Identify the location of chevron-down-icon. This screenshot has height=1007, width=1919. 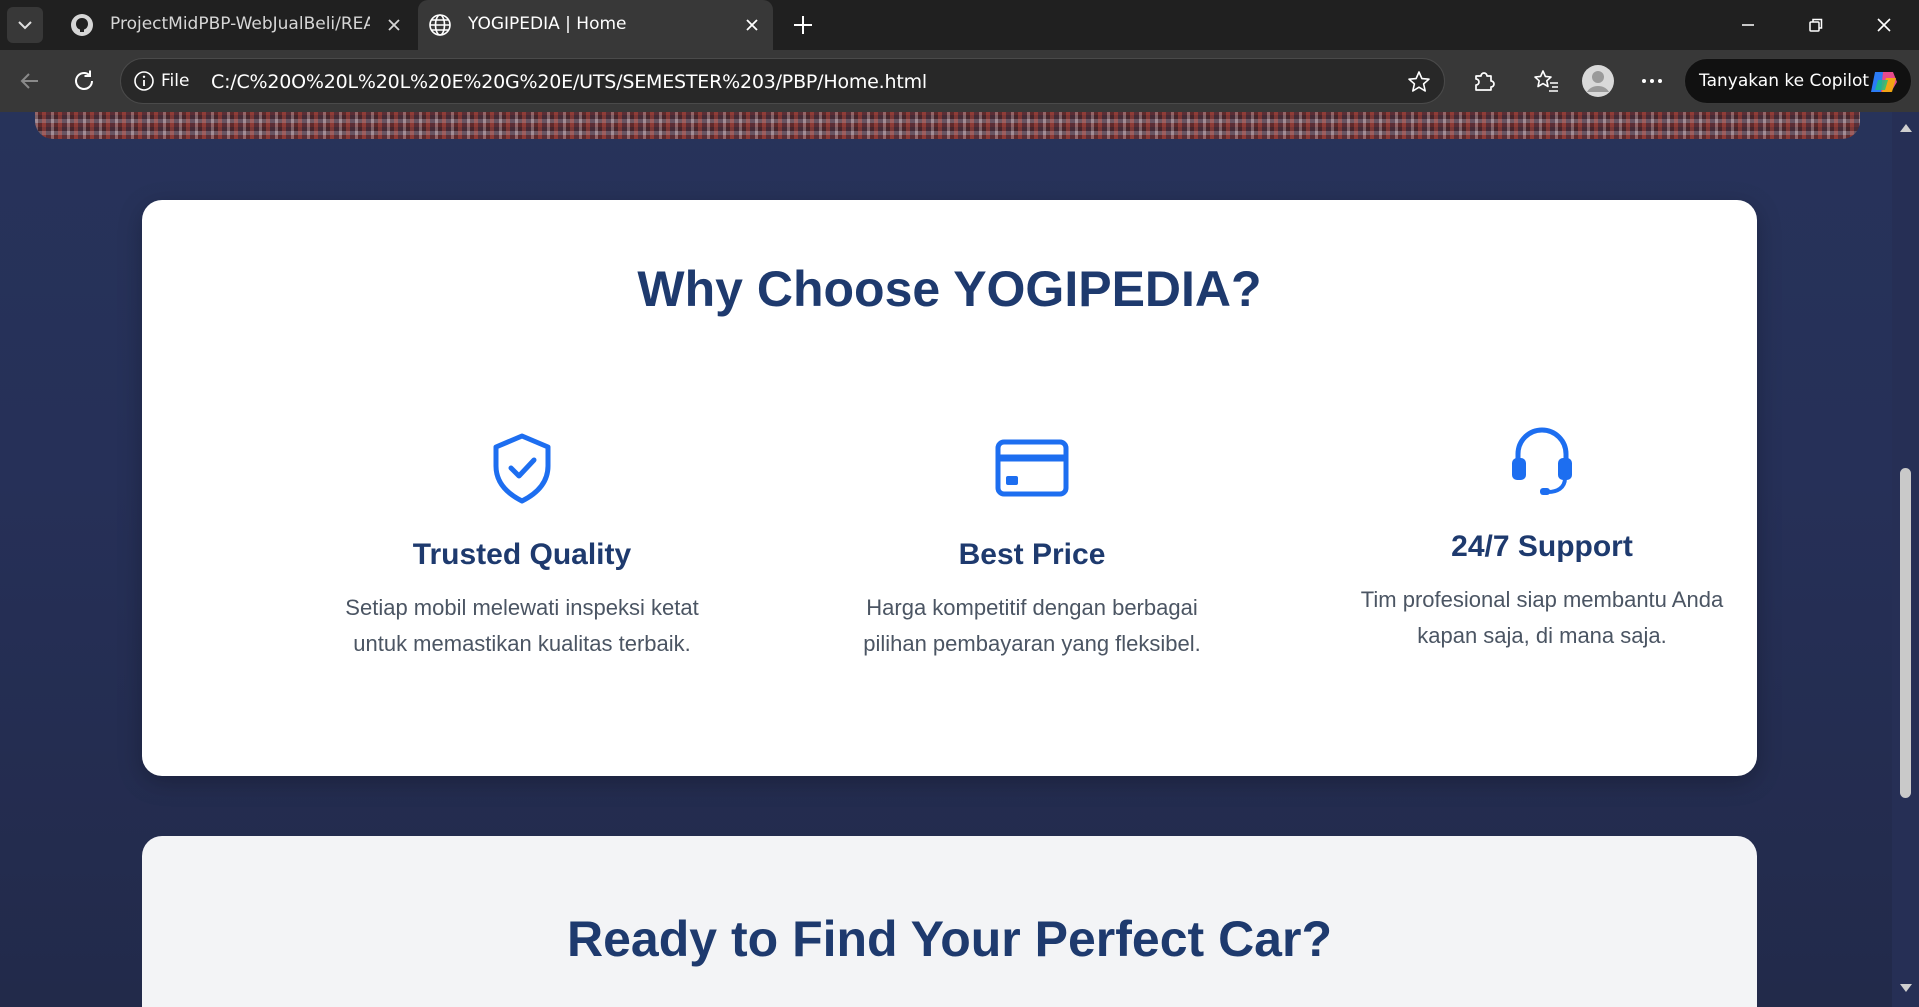
(25, 25).